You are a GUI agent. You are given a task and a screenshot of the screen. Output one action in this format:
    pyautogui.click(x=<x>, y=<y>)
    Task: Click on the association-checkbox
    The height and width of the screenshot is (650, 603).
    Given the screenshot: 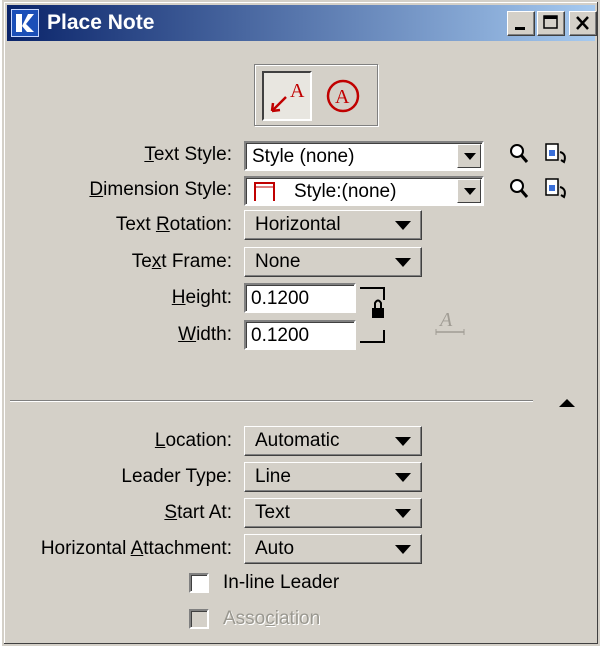 What is the action you would take?
    pyautogui.click(x=199, y=619)
    